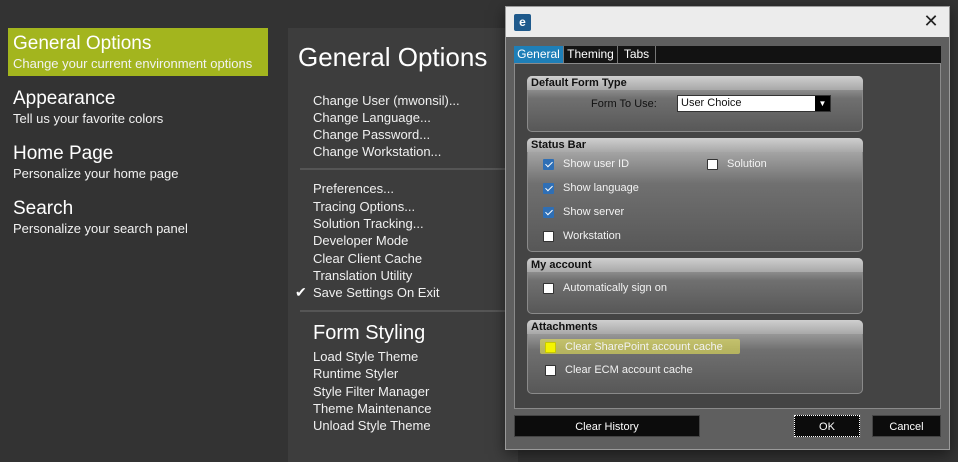 Image resolution: width=958 pixels, height=462 pixels. I want to click on style-filter-manager-link: Style Filter Manager, so click(371, 391).